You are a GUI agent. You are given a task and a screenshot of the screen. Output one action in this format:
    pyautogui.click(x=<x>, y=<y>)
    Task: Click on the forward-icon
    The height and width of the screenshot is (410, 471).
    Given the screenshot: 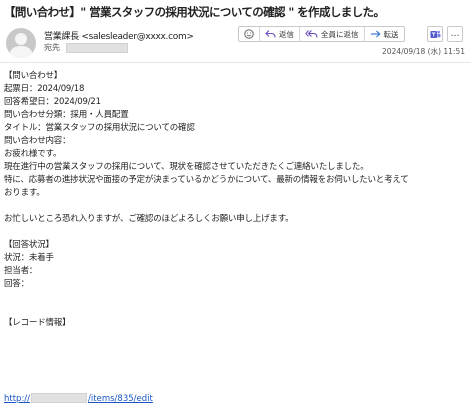 What is the action you would take?
    pyautogui.click(x=375, y=34)
    